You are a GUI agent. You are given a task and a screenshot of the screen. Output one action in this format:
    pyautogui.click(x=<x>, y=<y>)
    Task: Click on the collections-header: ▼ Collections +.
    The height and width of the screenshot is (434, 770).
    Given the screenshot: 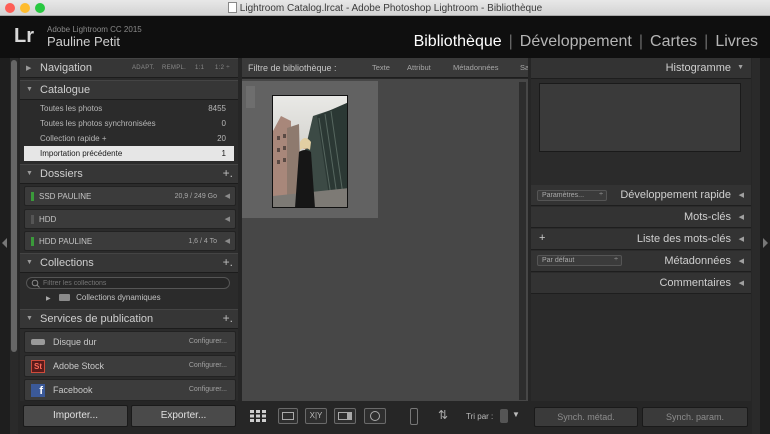 What is the action you would take?
    pyautogui.click(x=129, y=263)
    